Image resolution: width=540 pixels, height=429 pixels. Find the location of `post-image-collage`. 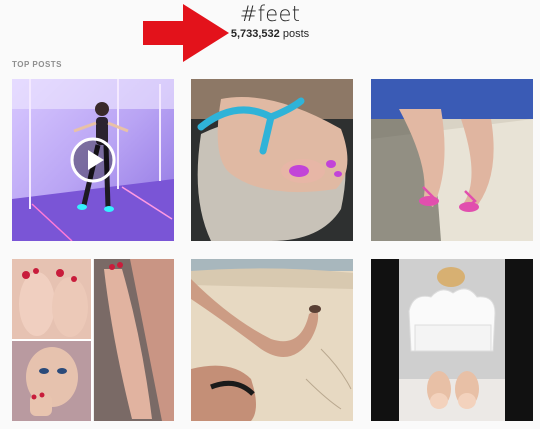

post-image-collage is located at coordinates (93, 340).